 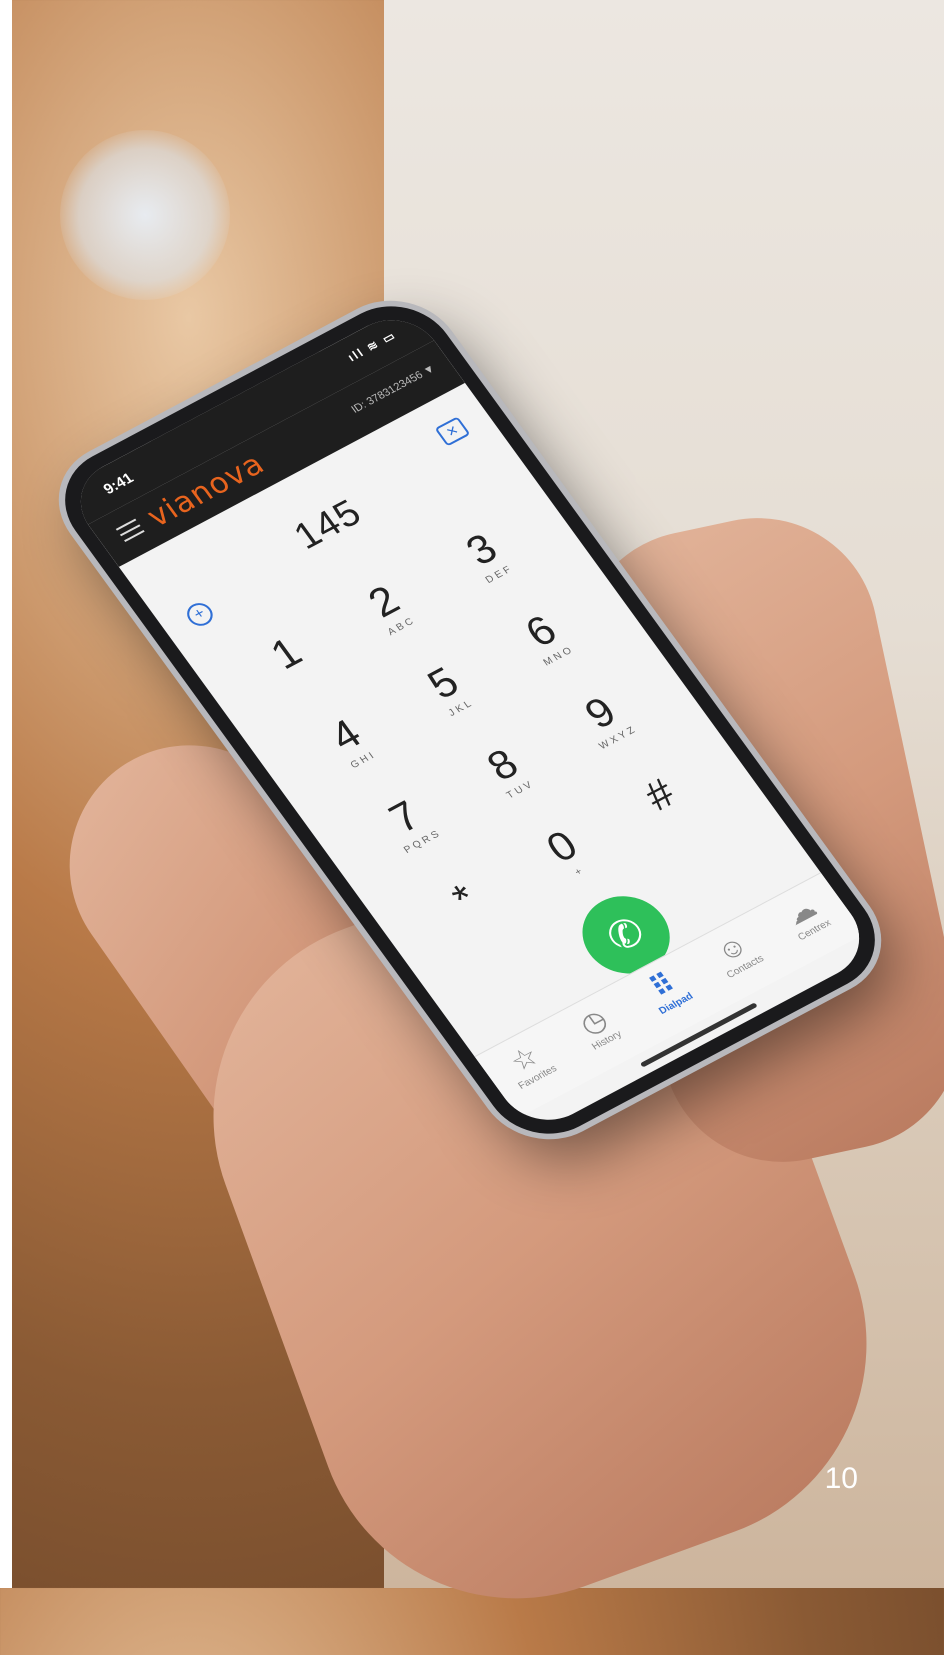 I want to click on phone-icon: ✆, so click(x=626, y=935).